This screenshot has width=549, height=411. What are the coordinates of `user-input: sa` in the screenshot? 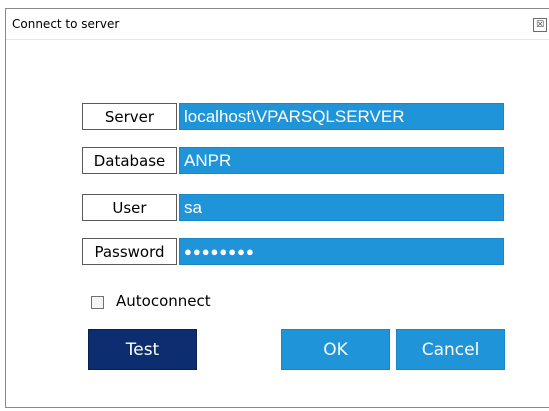 It's located at (341, 207).